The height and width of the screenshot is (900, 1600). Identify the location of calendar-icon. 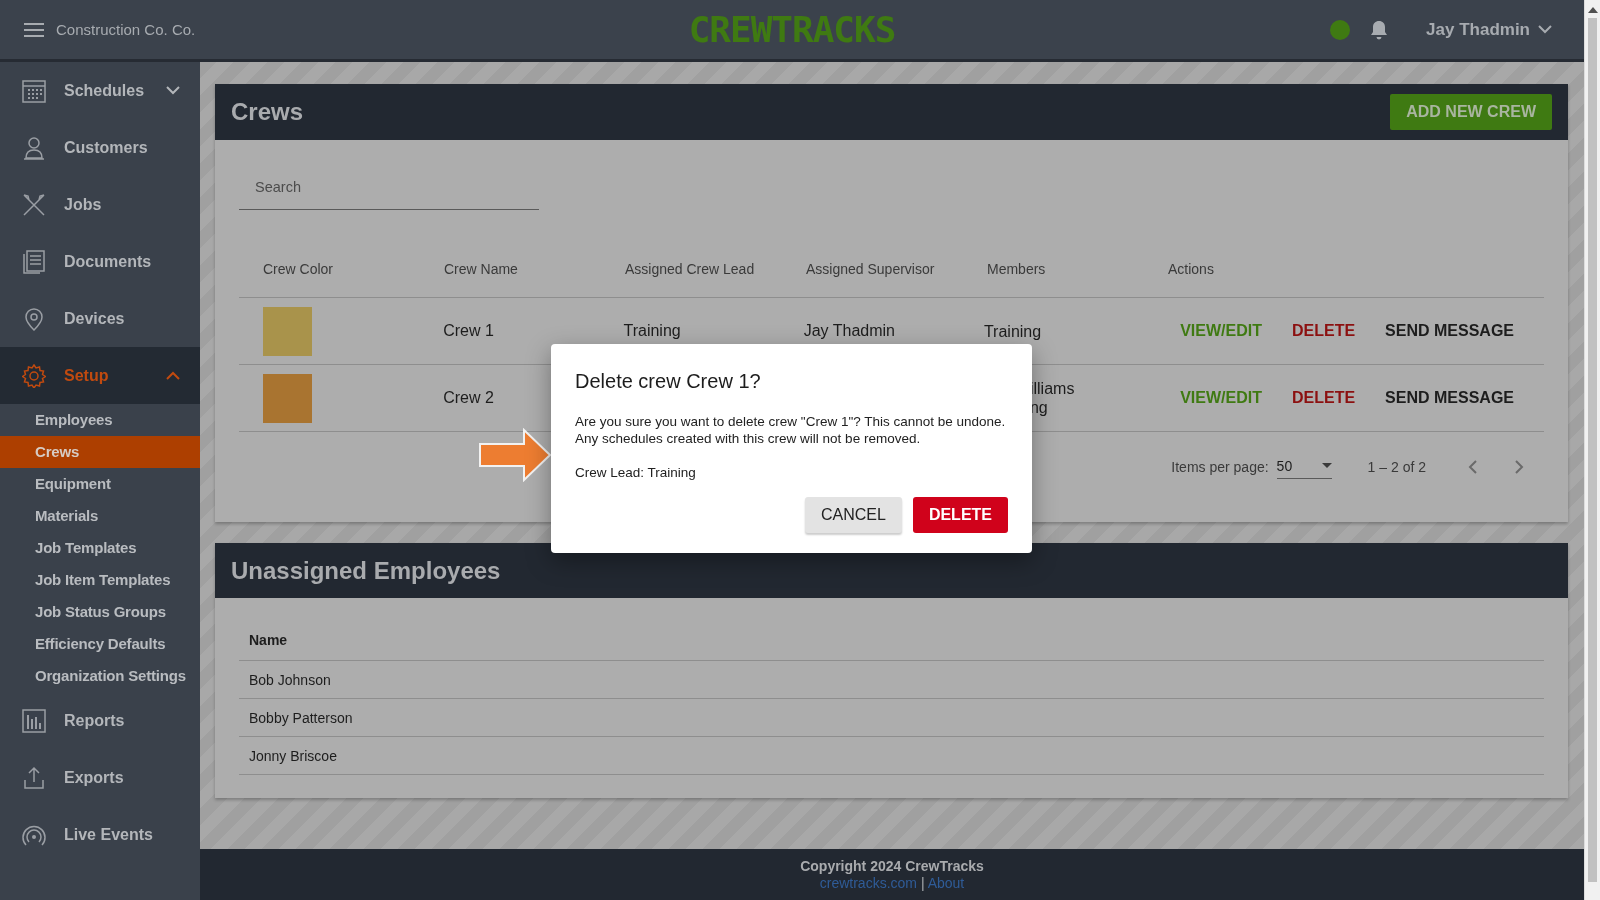
(34, 90).